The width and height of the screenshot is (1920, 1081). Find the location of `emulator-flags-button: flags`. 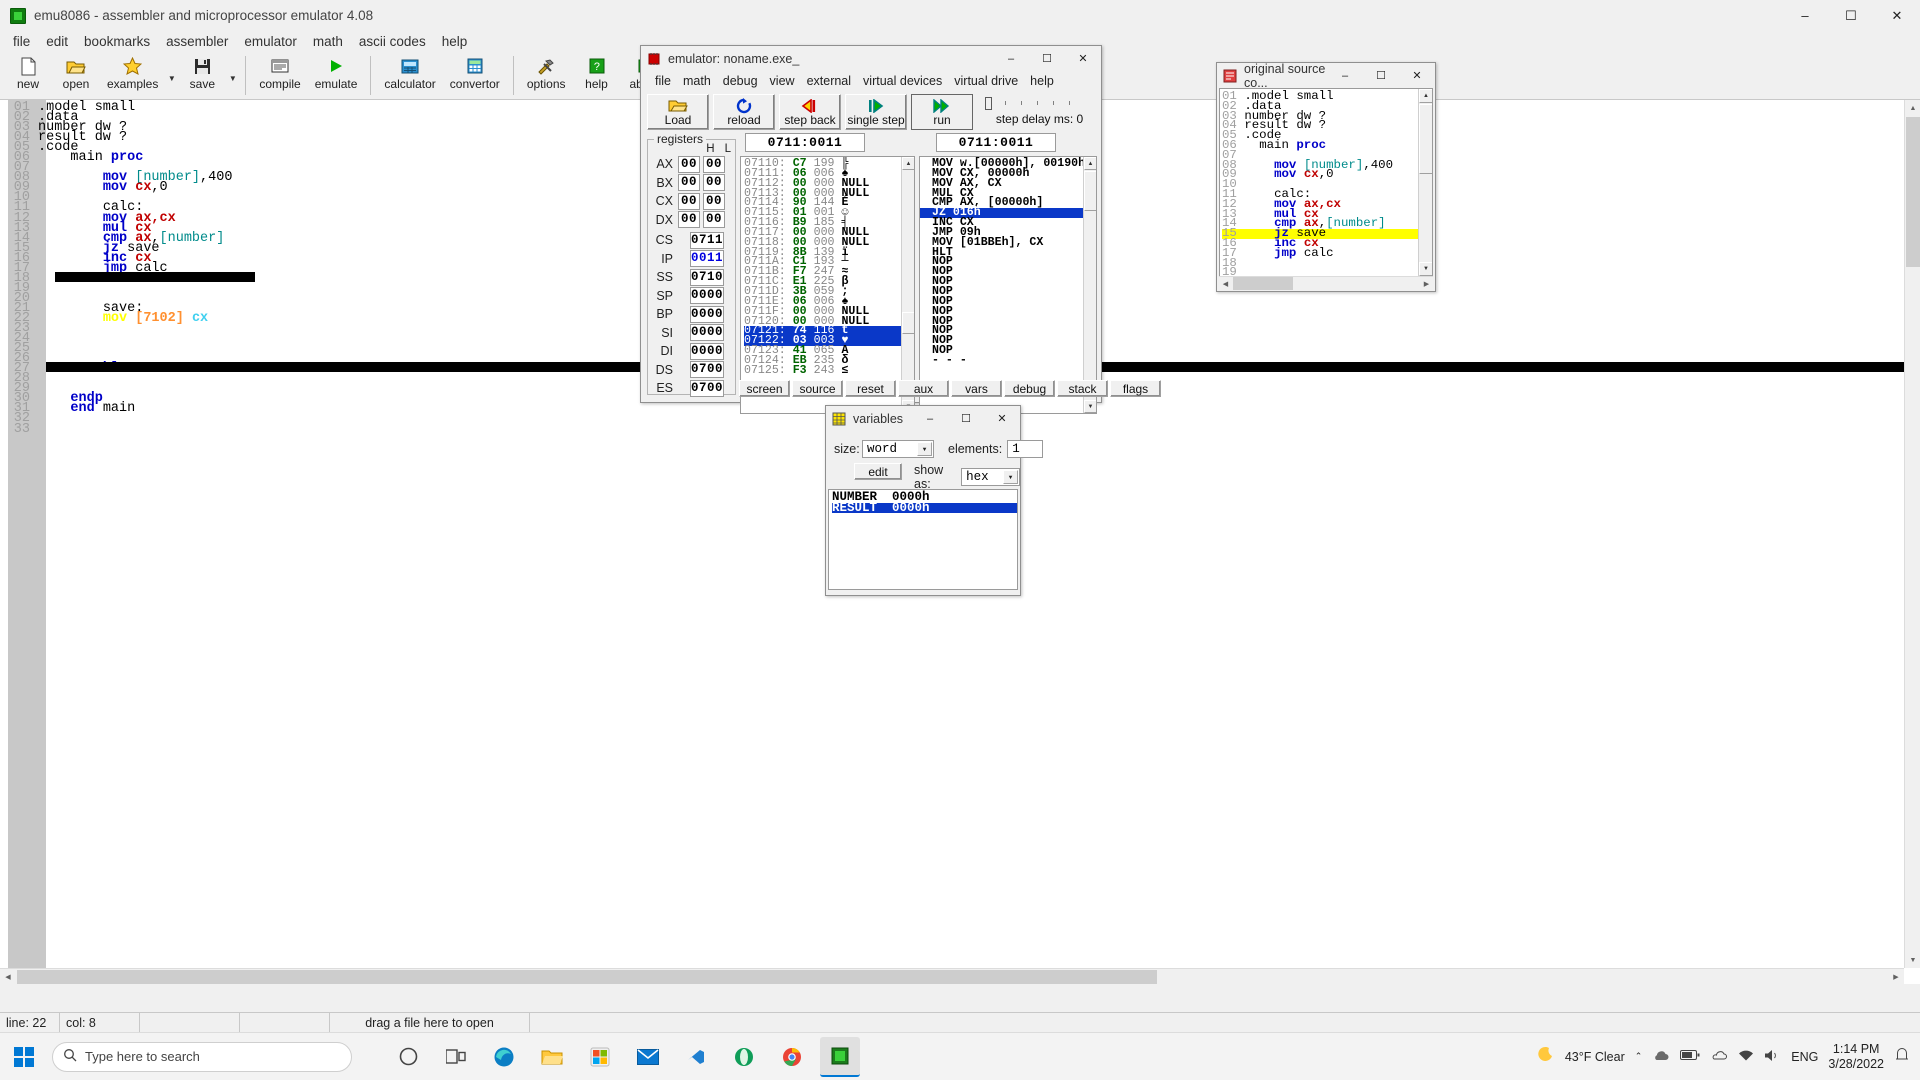

emulator-flags-button: flags is located at coordinates (1135, 388).